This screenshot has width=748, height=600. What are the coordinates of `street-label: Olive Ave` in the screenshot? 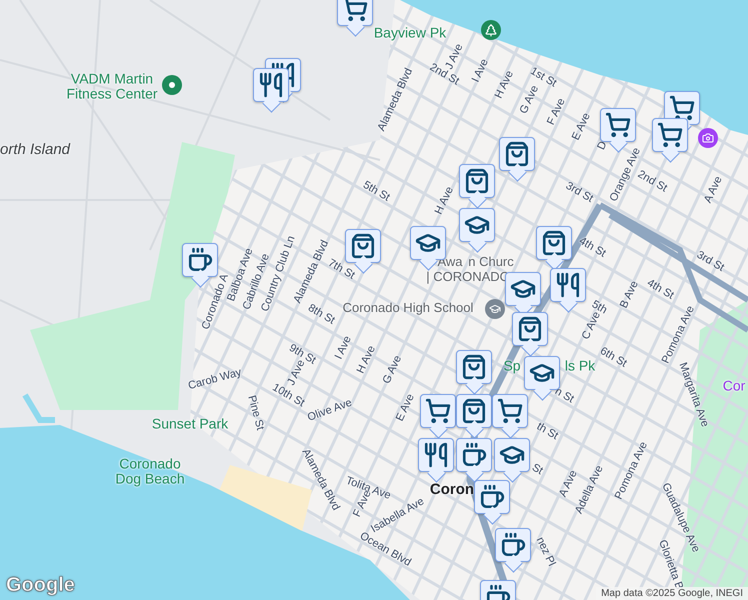 It's located at (330, 411).